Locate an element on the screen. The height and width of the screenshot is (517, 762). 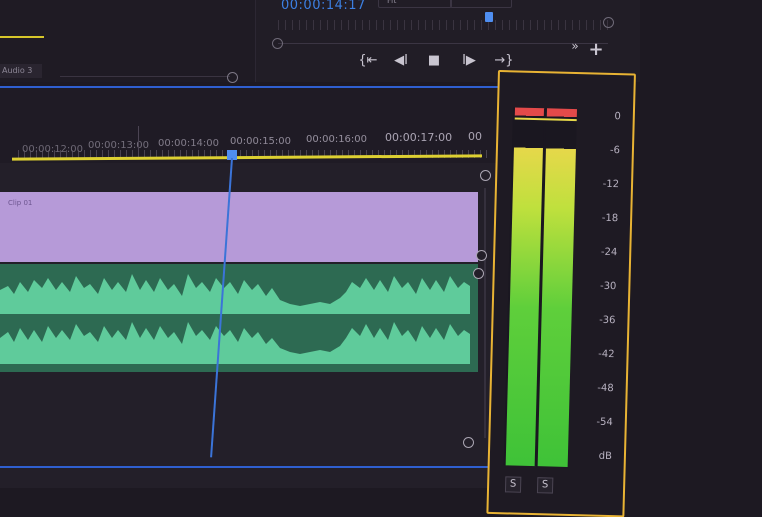
video-clip: Clip 01 is located at coordinates (239, 227).